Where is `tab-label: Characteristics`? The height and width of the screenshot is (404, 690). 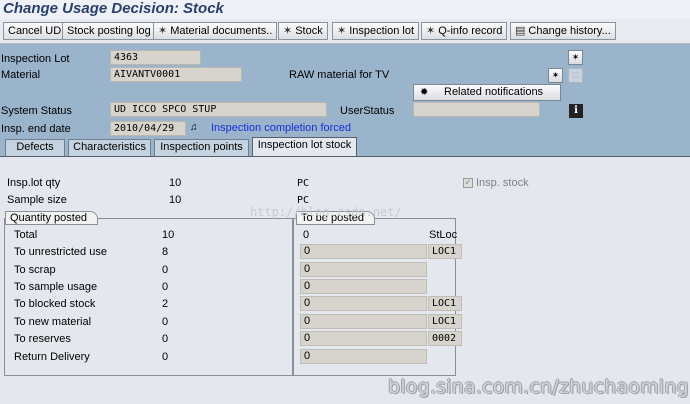
tab-label: Characteristics is located at coordinates (109, 147).